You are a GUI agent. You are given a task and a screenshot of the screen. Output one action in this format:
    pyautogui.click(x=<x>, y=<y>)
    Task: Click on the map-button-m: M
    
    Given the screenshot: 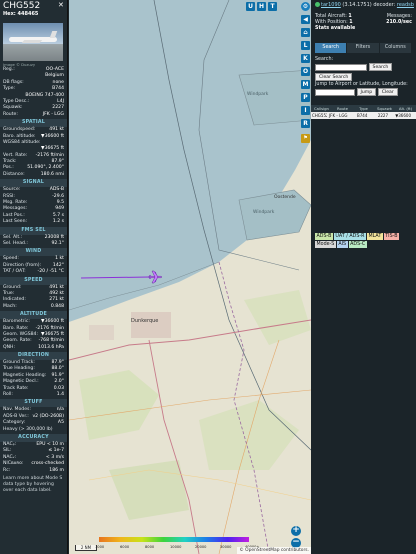 What is the action you would take?
    pyautogui.click(x=305, y=84)
    